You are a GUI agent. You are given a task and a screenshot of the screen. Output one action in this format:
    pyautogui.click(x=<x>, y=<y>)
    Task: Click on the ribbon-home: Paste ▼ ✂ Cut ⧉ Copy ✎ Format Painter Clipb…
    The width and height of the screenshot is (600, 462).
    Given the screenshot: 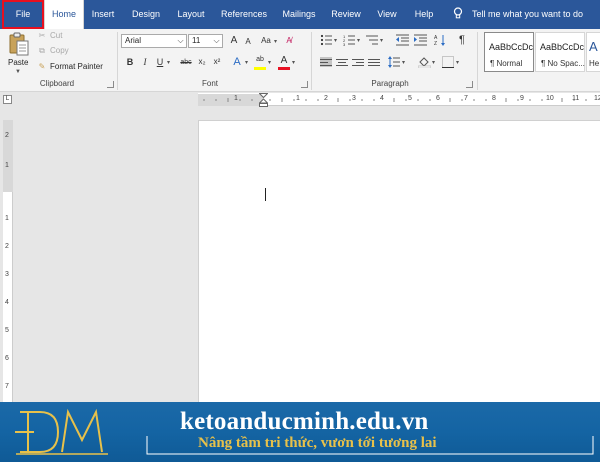 What is the action you would take?
    pyautogui.click(x=300, y=60)
    